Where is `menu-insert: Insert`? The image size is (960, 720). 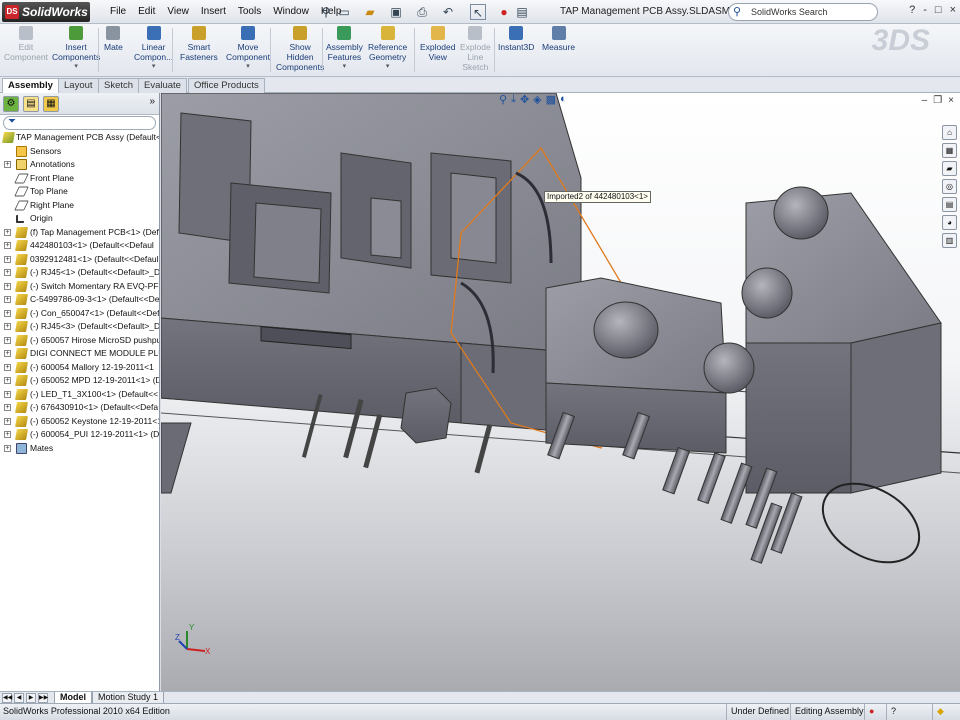
menu-insert: Insert is located at coordinates (213, 12).